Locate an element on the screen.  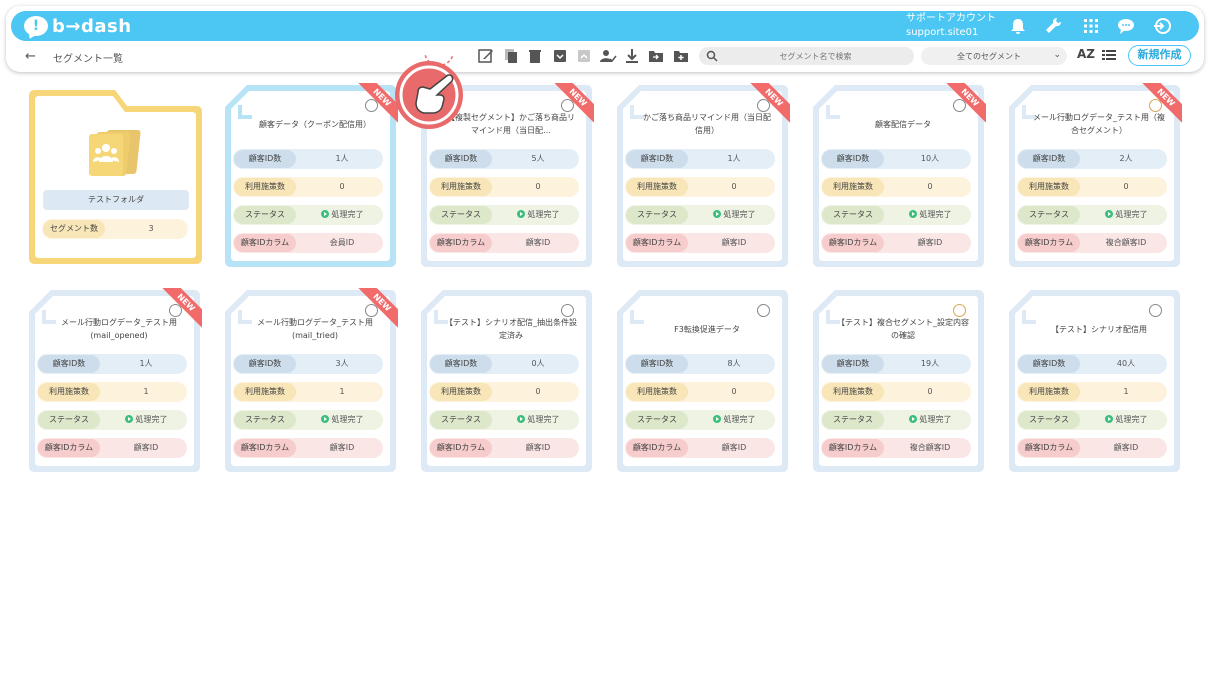
usage-count-row: 利用施策数 1 is located at coordinates (1092, 392).